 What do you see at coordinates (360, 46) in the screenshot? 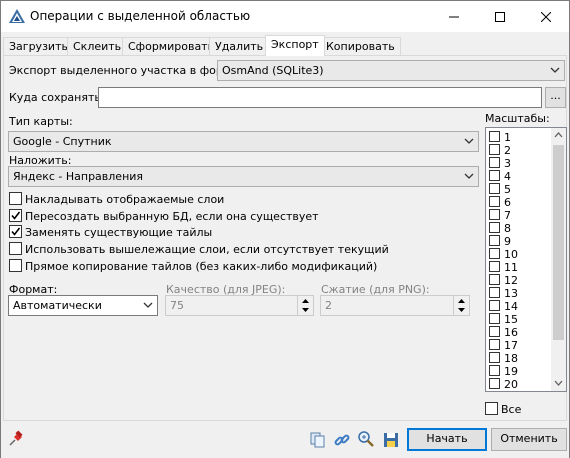
I see `tab-copy: Копировать` at bounding box center [360, 46].